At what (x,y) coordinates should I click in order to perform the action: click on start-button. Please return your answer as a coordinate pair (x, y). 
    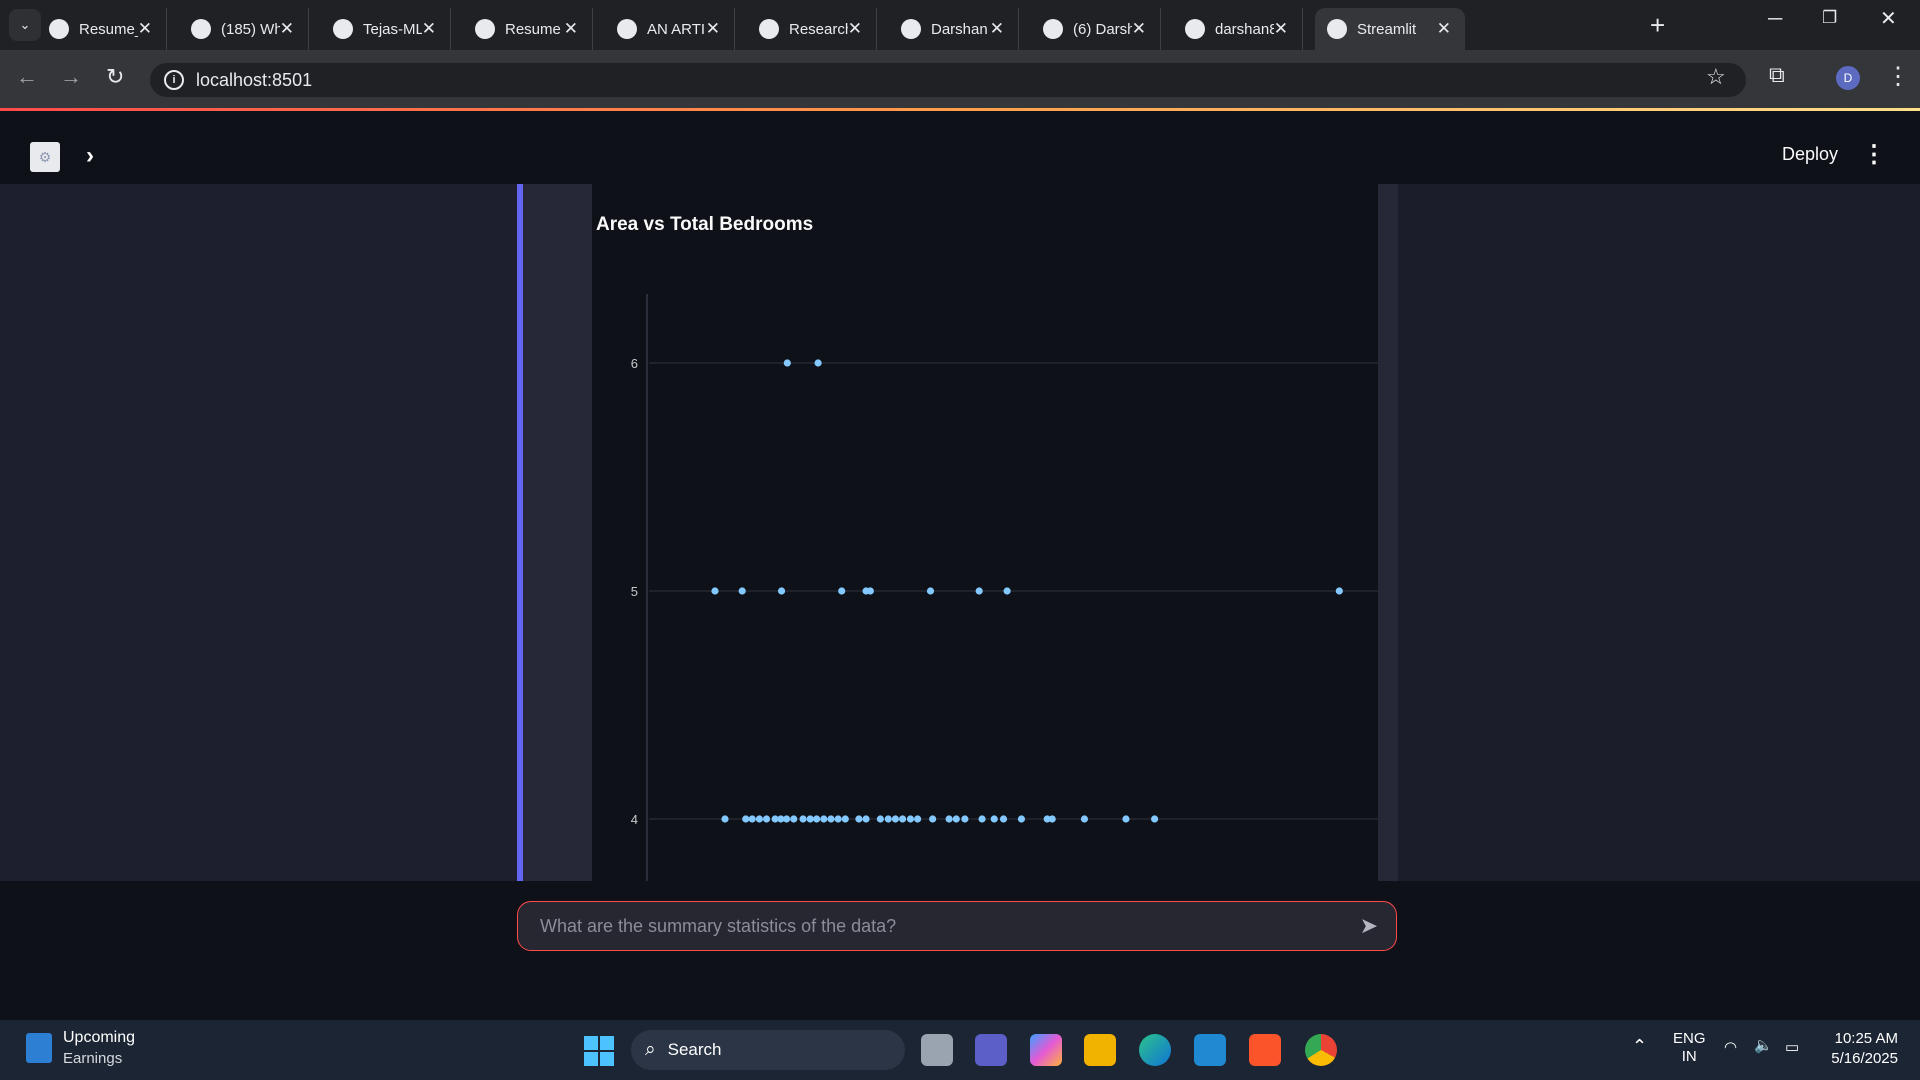
    Looking at the image, I should click on (599, 1051).